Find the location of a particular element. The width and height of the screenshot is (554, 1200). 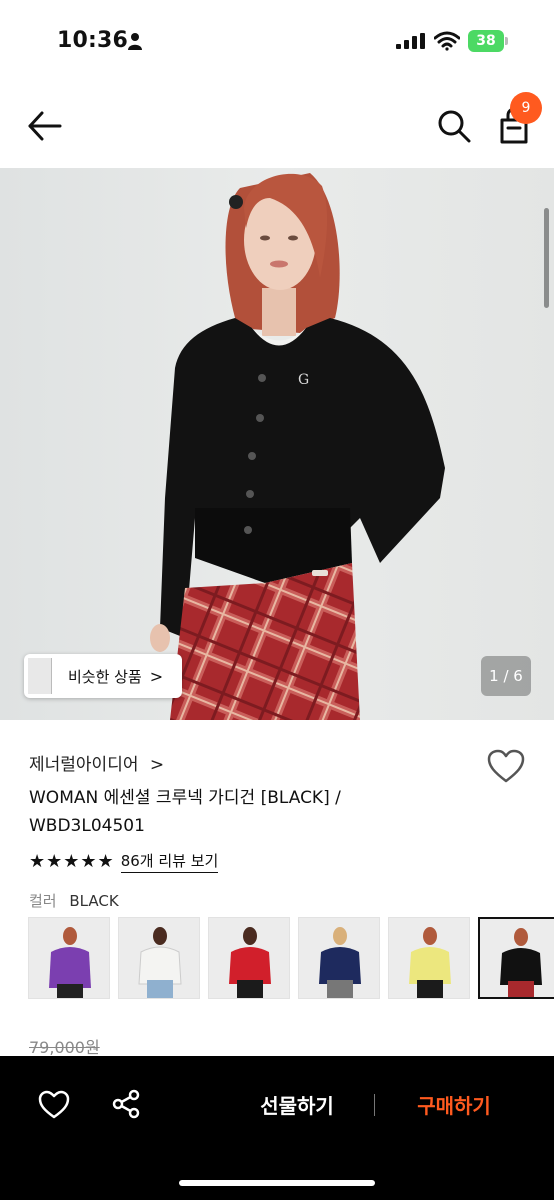

similar-products-thumbnails is located at coordinates (42, 676).